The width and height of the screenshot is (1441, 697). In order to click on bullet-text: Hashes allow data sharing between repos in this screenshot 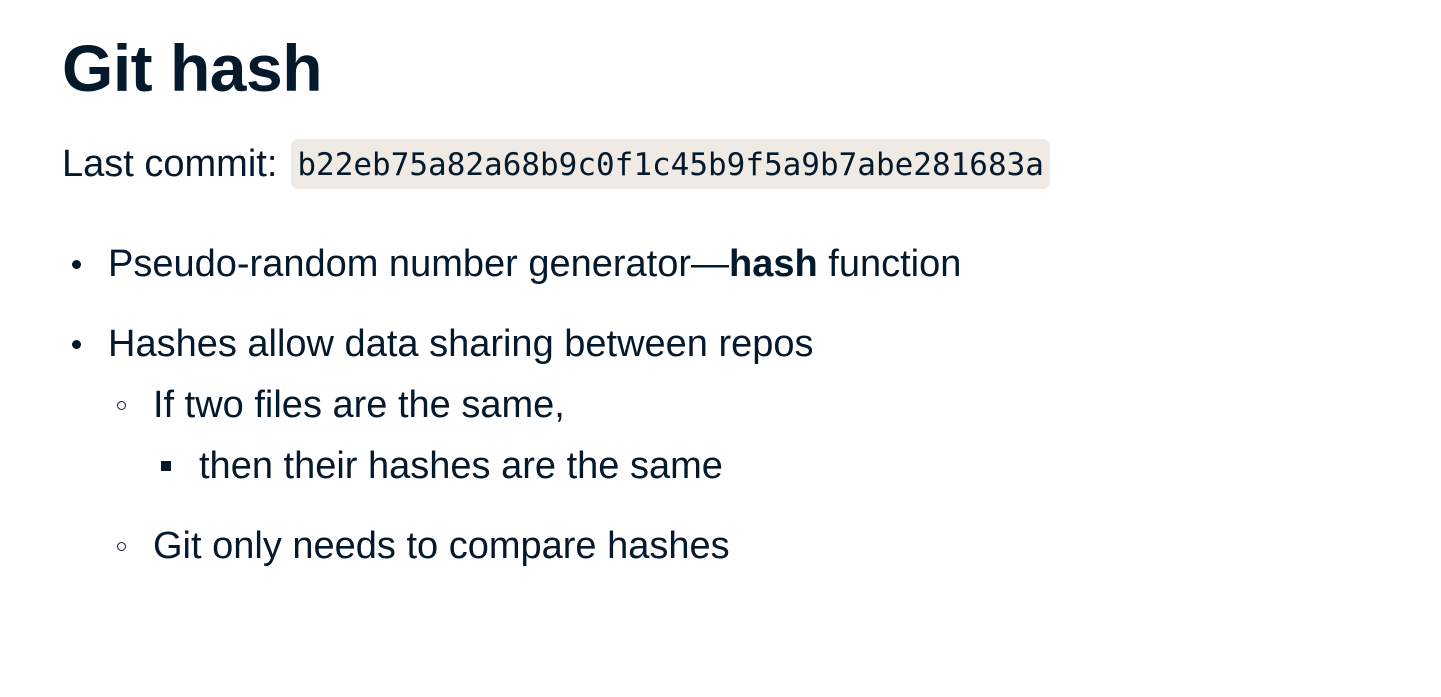, I will do `click(461, 344)`.